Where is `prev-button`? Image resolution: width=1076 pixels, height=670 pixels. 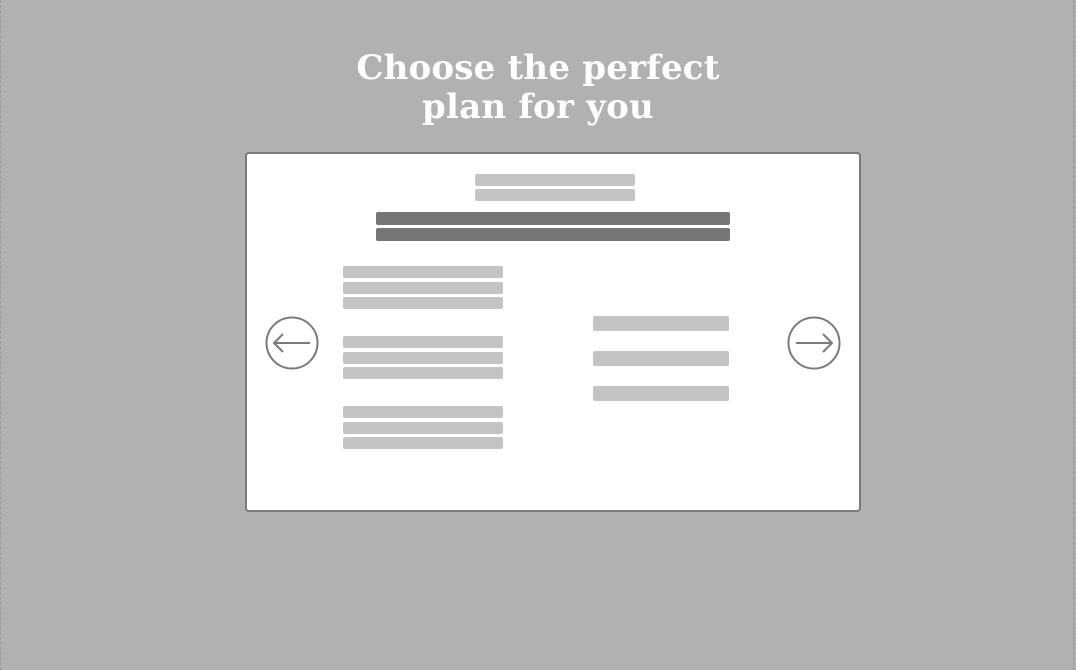
prev-button is located at coordinates (292, 343).